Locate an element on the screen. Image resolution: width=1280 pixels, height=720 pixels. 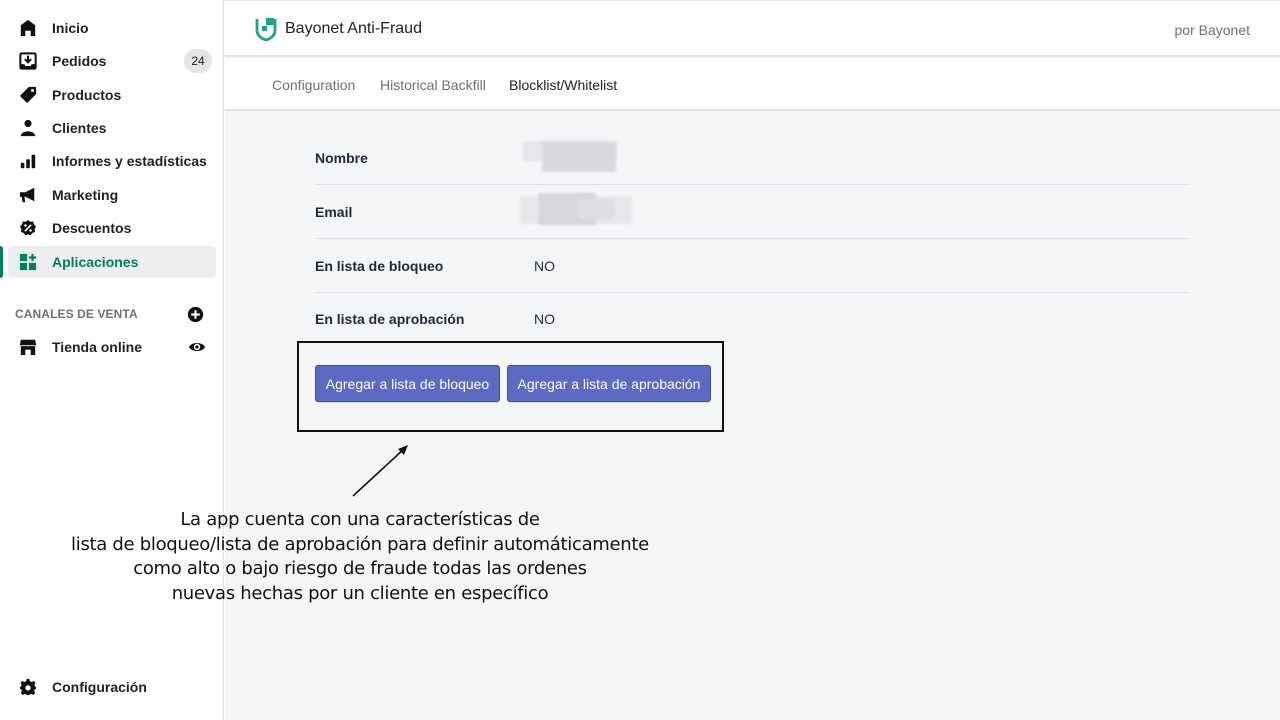
sidebar-item-clientes: Clientes is located at coordinates (112, 128).